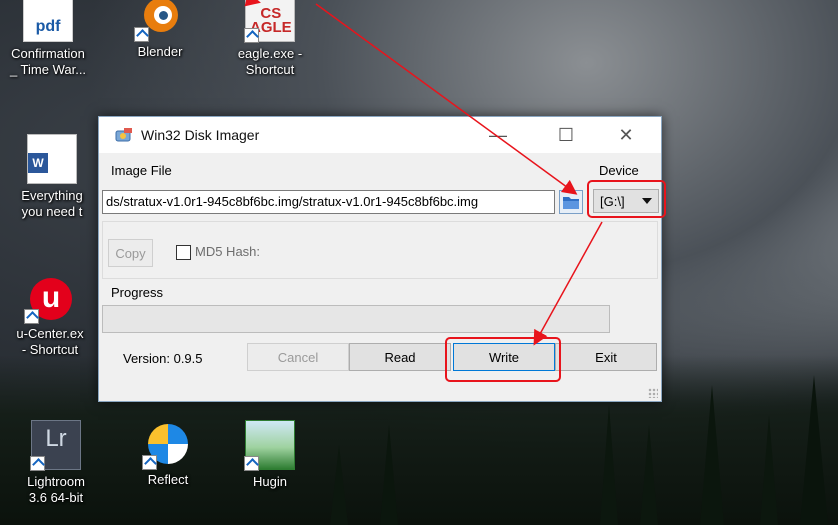 The image size is (838, 525). What do you see at coordinates (446, 99) in the screenshot?
I see `arrow-to-folder` at bounding box center [446, 99].